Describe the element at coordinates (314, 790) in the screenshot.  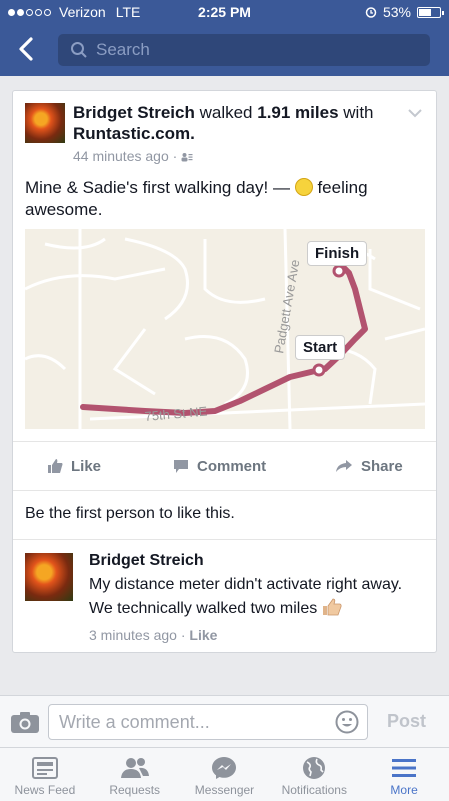
I see `tab-label: Notifications` at that location.